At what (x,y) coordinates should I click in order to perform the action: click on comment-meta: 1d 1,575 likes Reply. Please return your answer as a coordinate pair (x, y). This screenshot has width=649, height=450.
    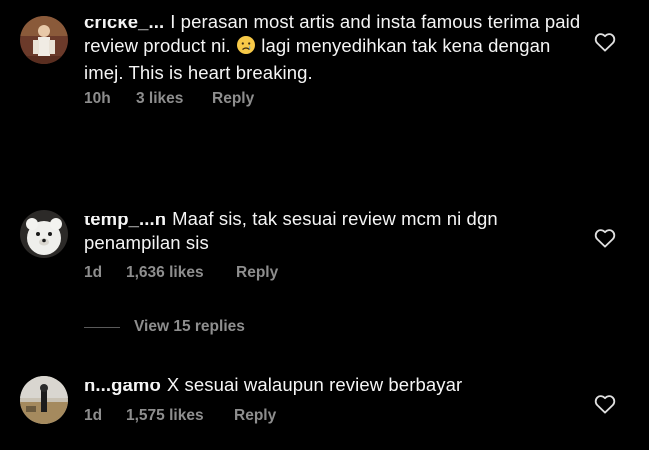
    Looking at the image, I should click on (180, 416).